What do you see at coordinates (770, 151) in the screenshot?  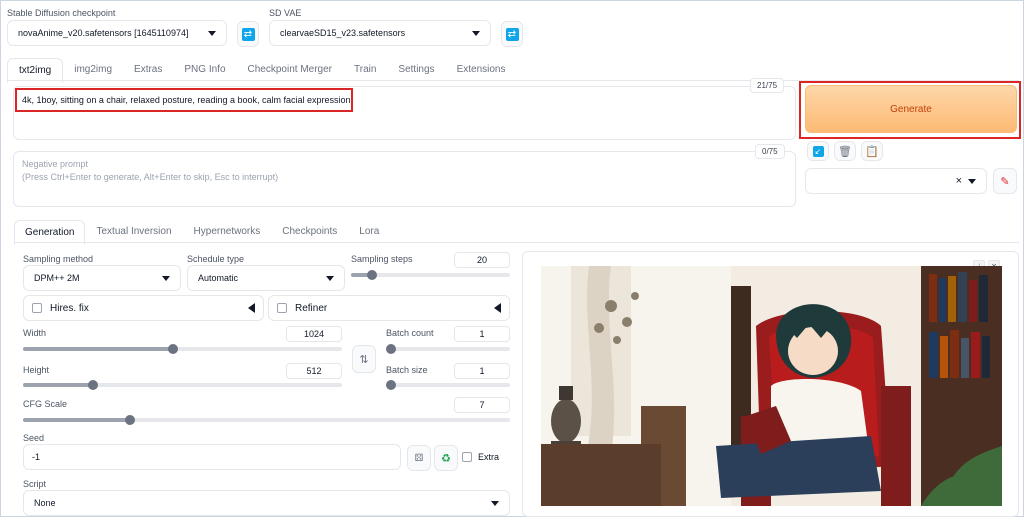 I see `negative-token-counter: 0/75` at bounding box center [770, 151].